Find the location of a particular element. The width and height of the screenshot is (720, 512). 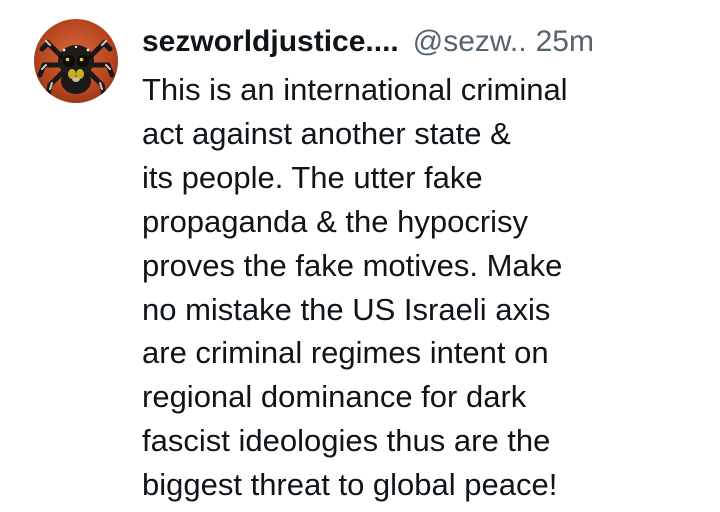

jumping-spider-avatar-icon is located at coordinates (76, 61).